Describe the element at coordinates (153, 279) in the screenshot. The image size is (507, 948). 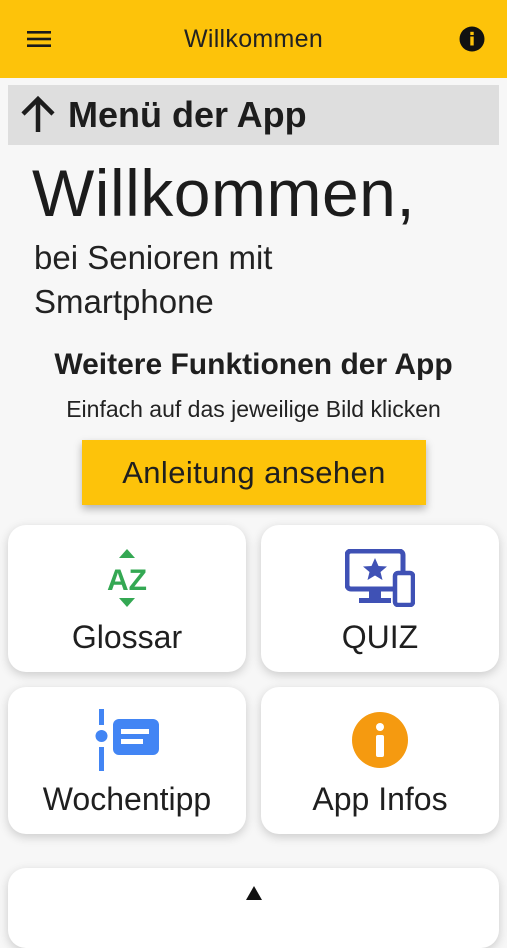
I see `welcome-subtitle: bei Senioren mit Smartphone` at that location.